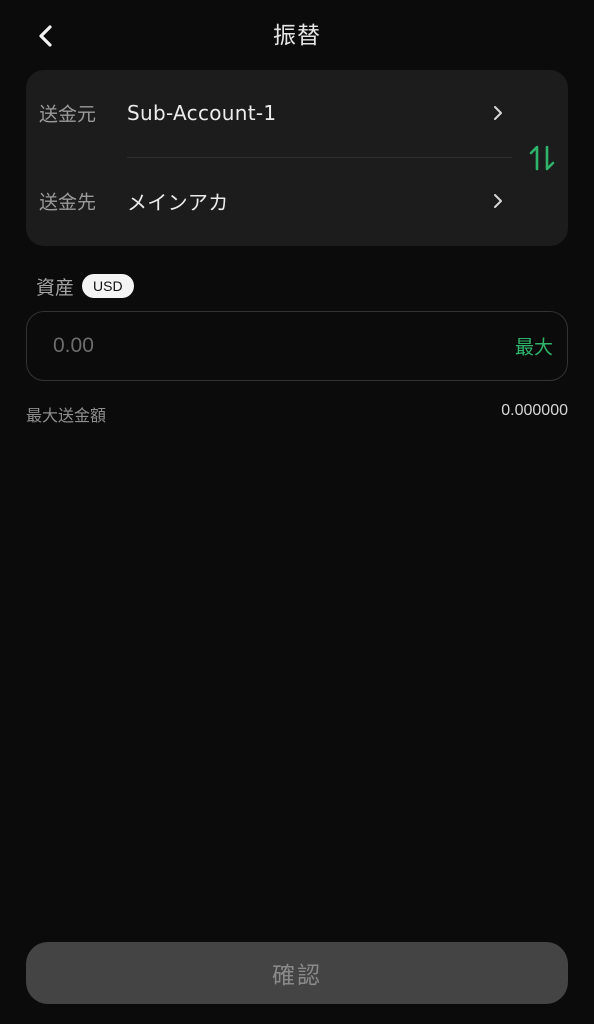  What do you see at coordinates (297, 973) in the screenshot?
I see `confirm-button: 確認` at bounding box center [297, 973].